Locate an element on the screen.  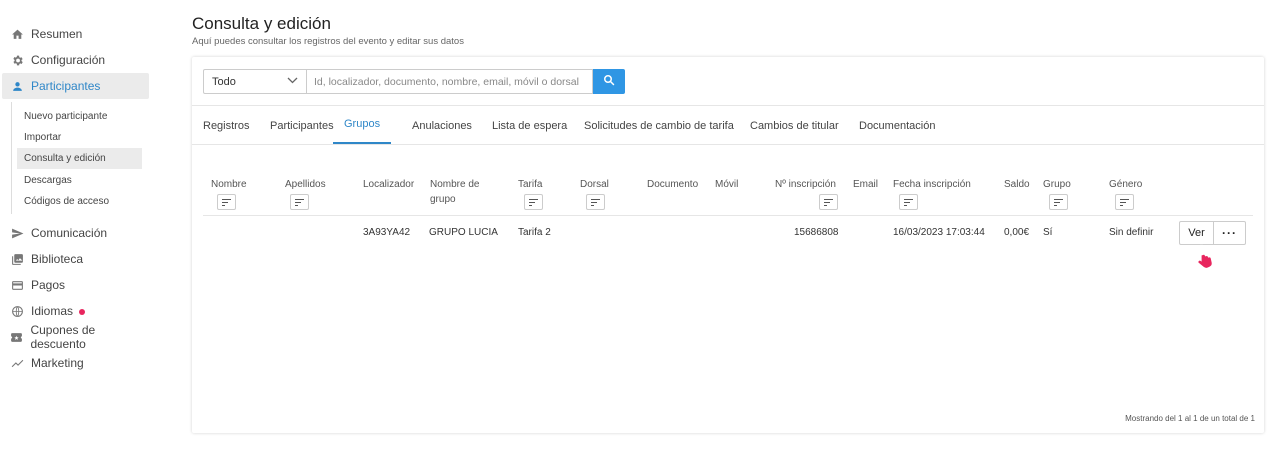
sidebar-item-marketing: Marketing is located at coordinates (75, 363).